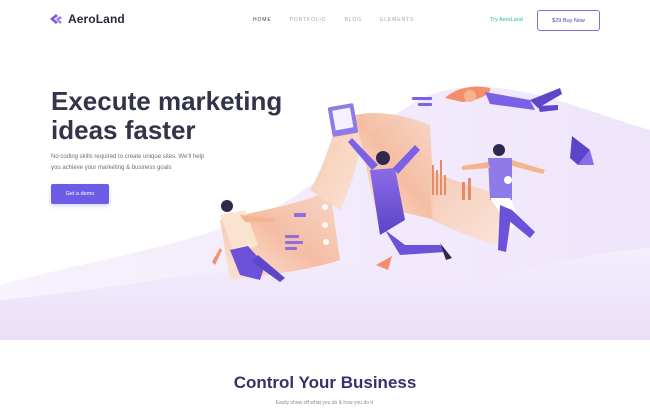  What do you see at coordinates (333, 20) in the screenshot?
I see `main-nav: HOME PORTFOLIO BLOG ELEMENTS` at bounding box center [333, 20].